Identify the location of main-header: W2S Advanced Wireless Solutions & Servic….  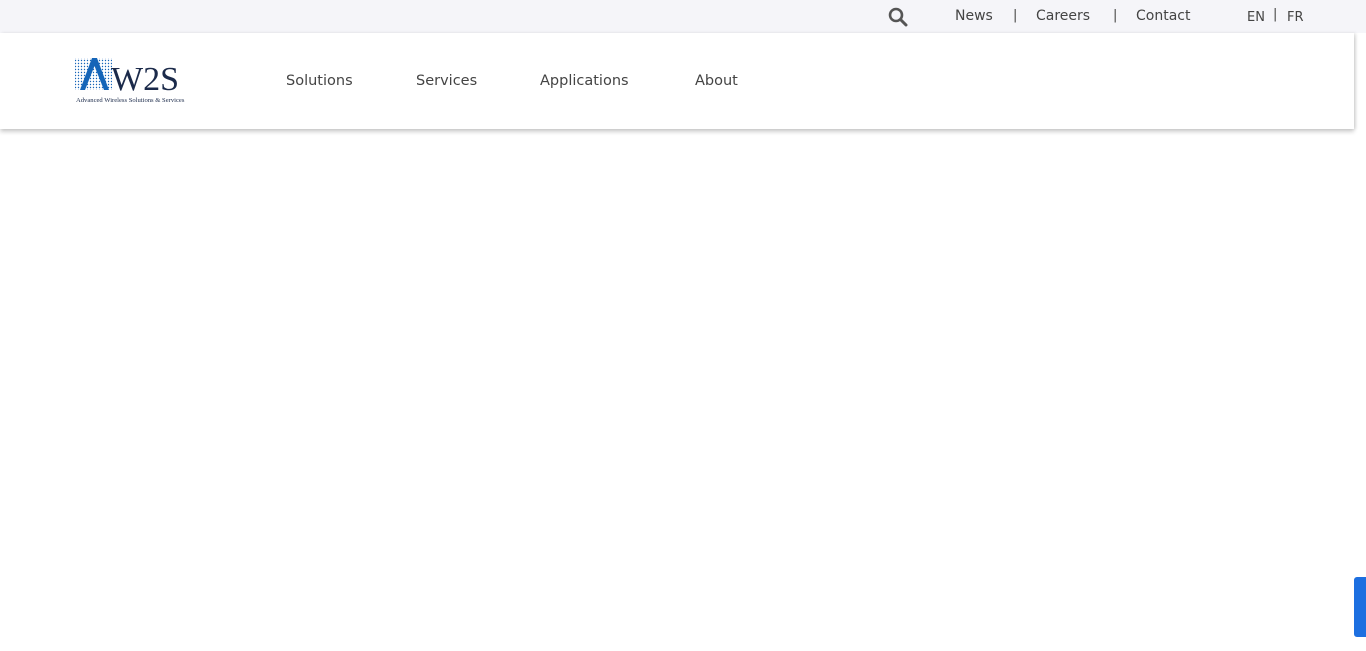
(677, 81).